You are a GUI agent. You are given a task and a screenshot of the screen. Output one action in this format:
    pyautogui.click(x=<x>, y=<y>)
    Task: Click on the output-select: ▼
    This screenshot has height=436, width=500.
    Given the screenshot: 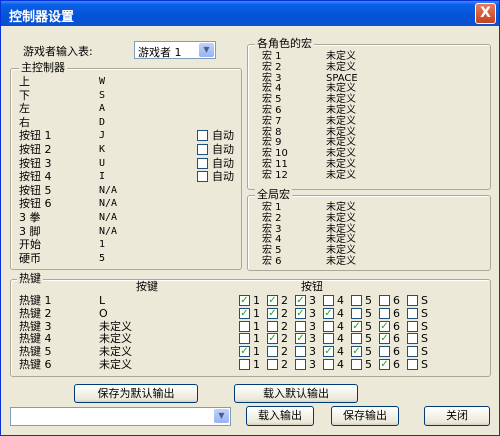 What is the action you would take?
    pyautogui.click(x=120, y=416)
    